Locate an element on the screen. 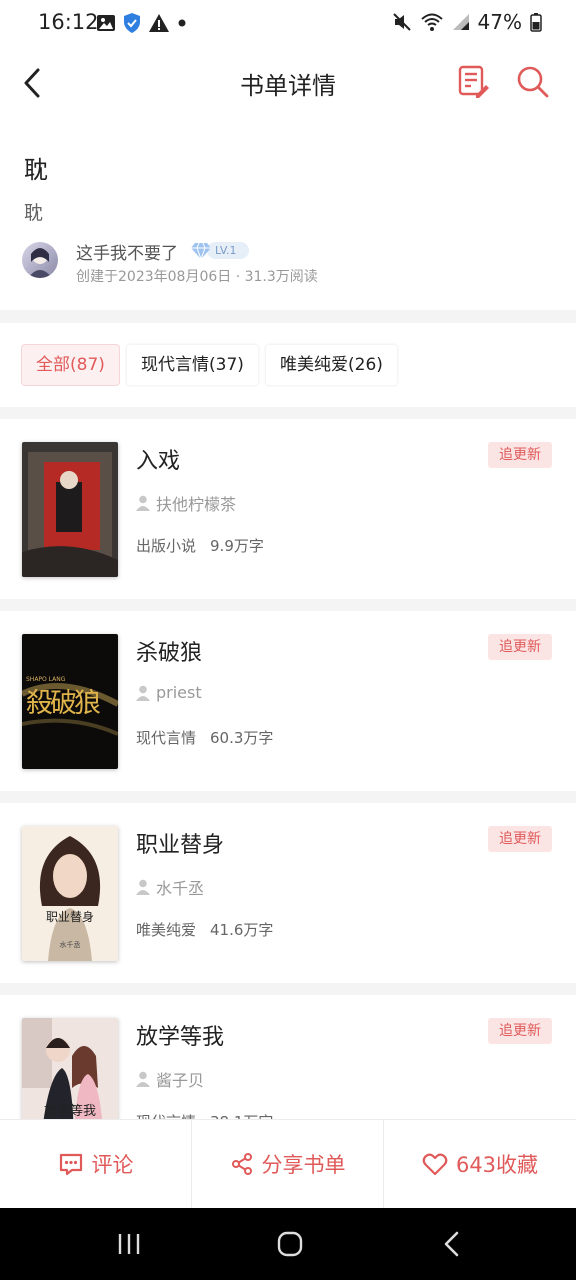 The height and width of the screenshot is (1280, 576). book-word-count: 41.6万字 is located at coordinates (242, 930).